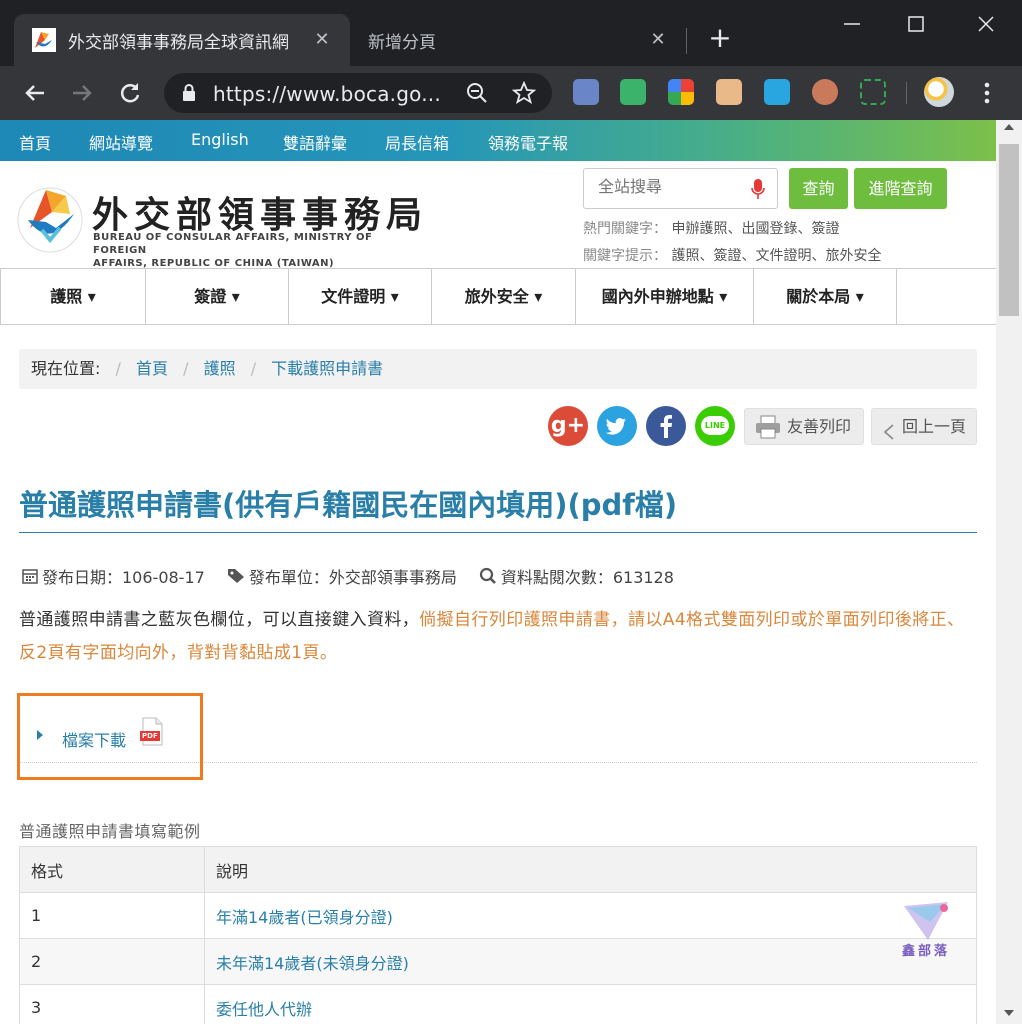 This screenshot has height=1024, width=1022. I want to click on table-cell-number: 2, so click(112, 961).